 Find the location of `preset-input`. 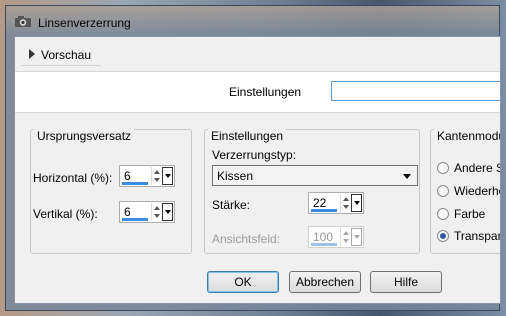

preset-input is located at coordinates (415, 91).